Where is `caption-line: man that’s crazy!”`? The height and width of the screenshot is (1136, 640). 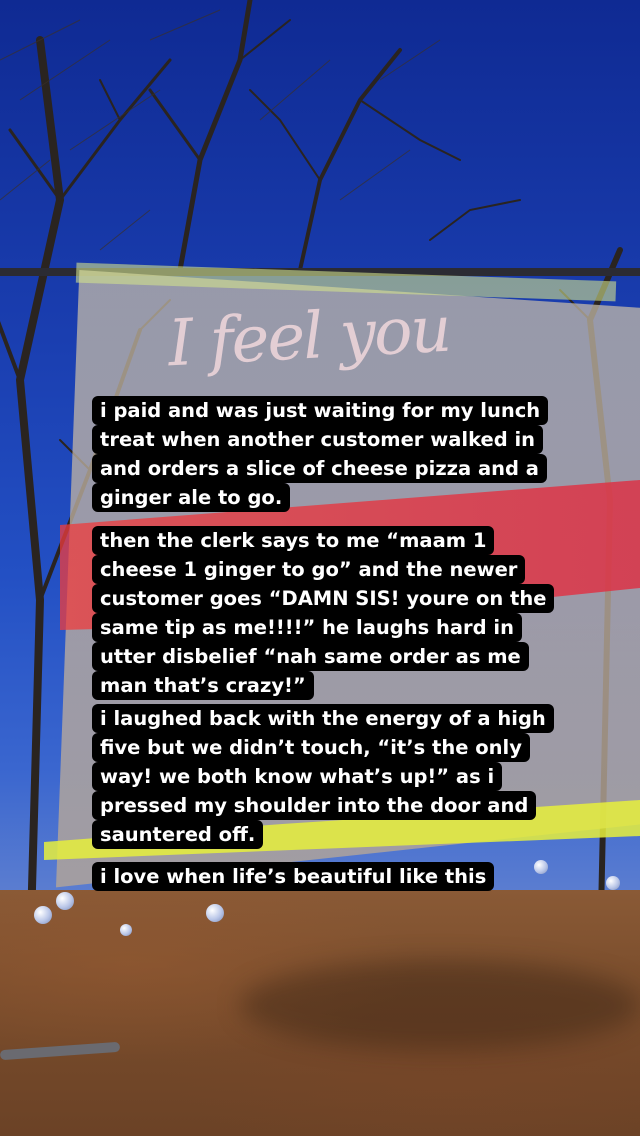
caption-line: man that’s crazy!” is located at coordinates (203, 685).